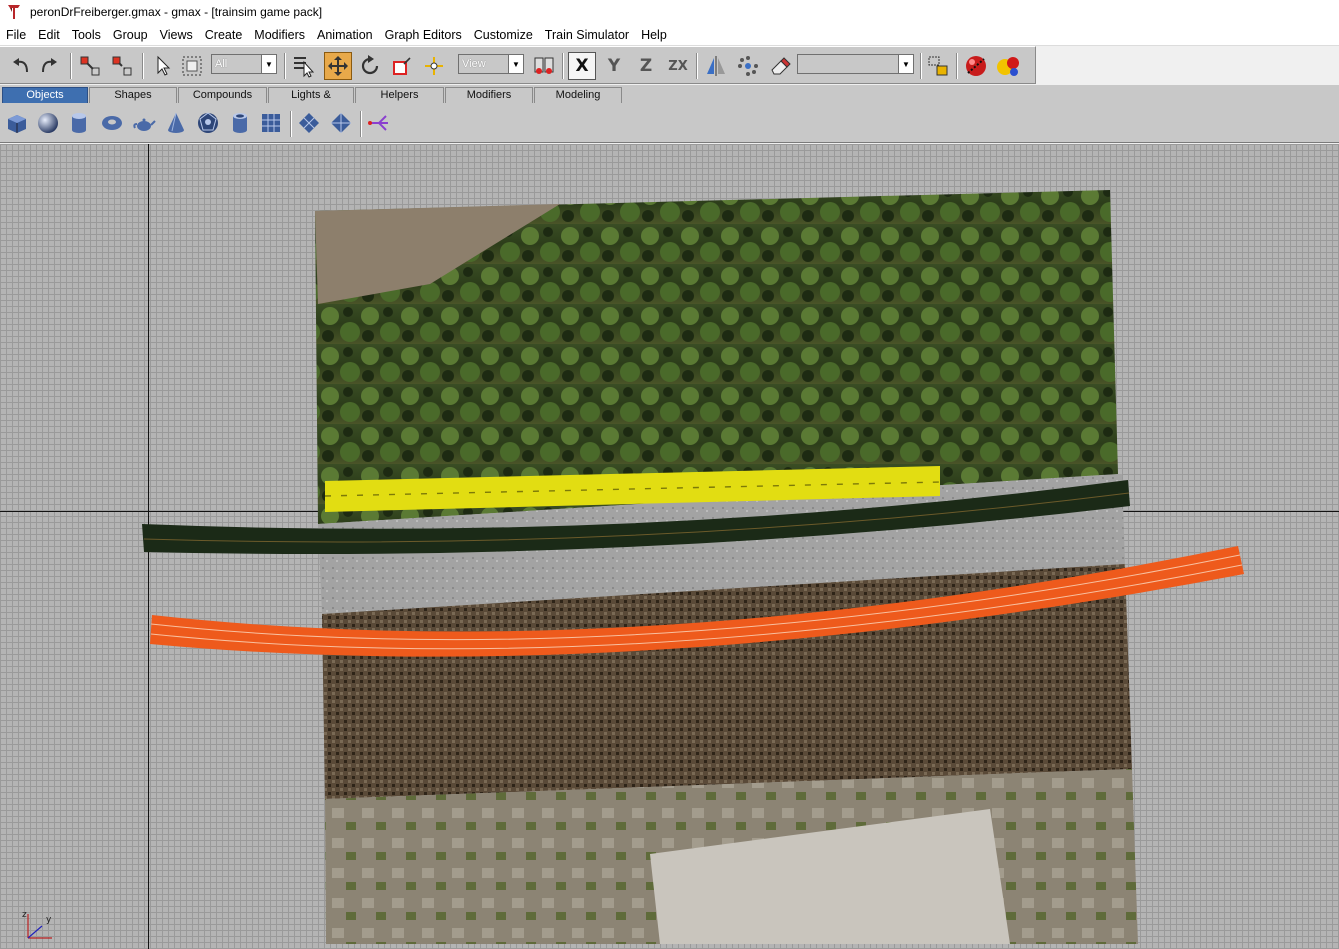 This screenshot has width=1339, height=949. I want to click on gmax-app-icon, so click(14, 12).